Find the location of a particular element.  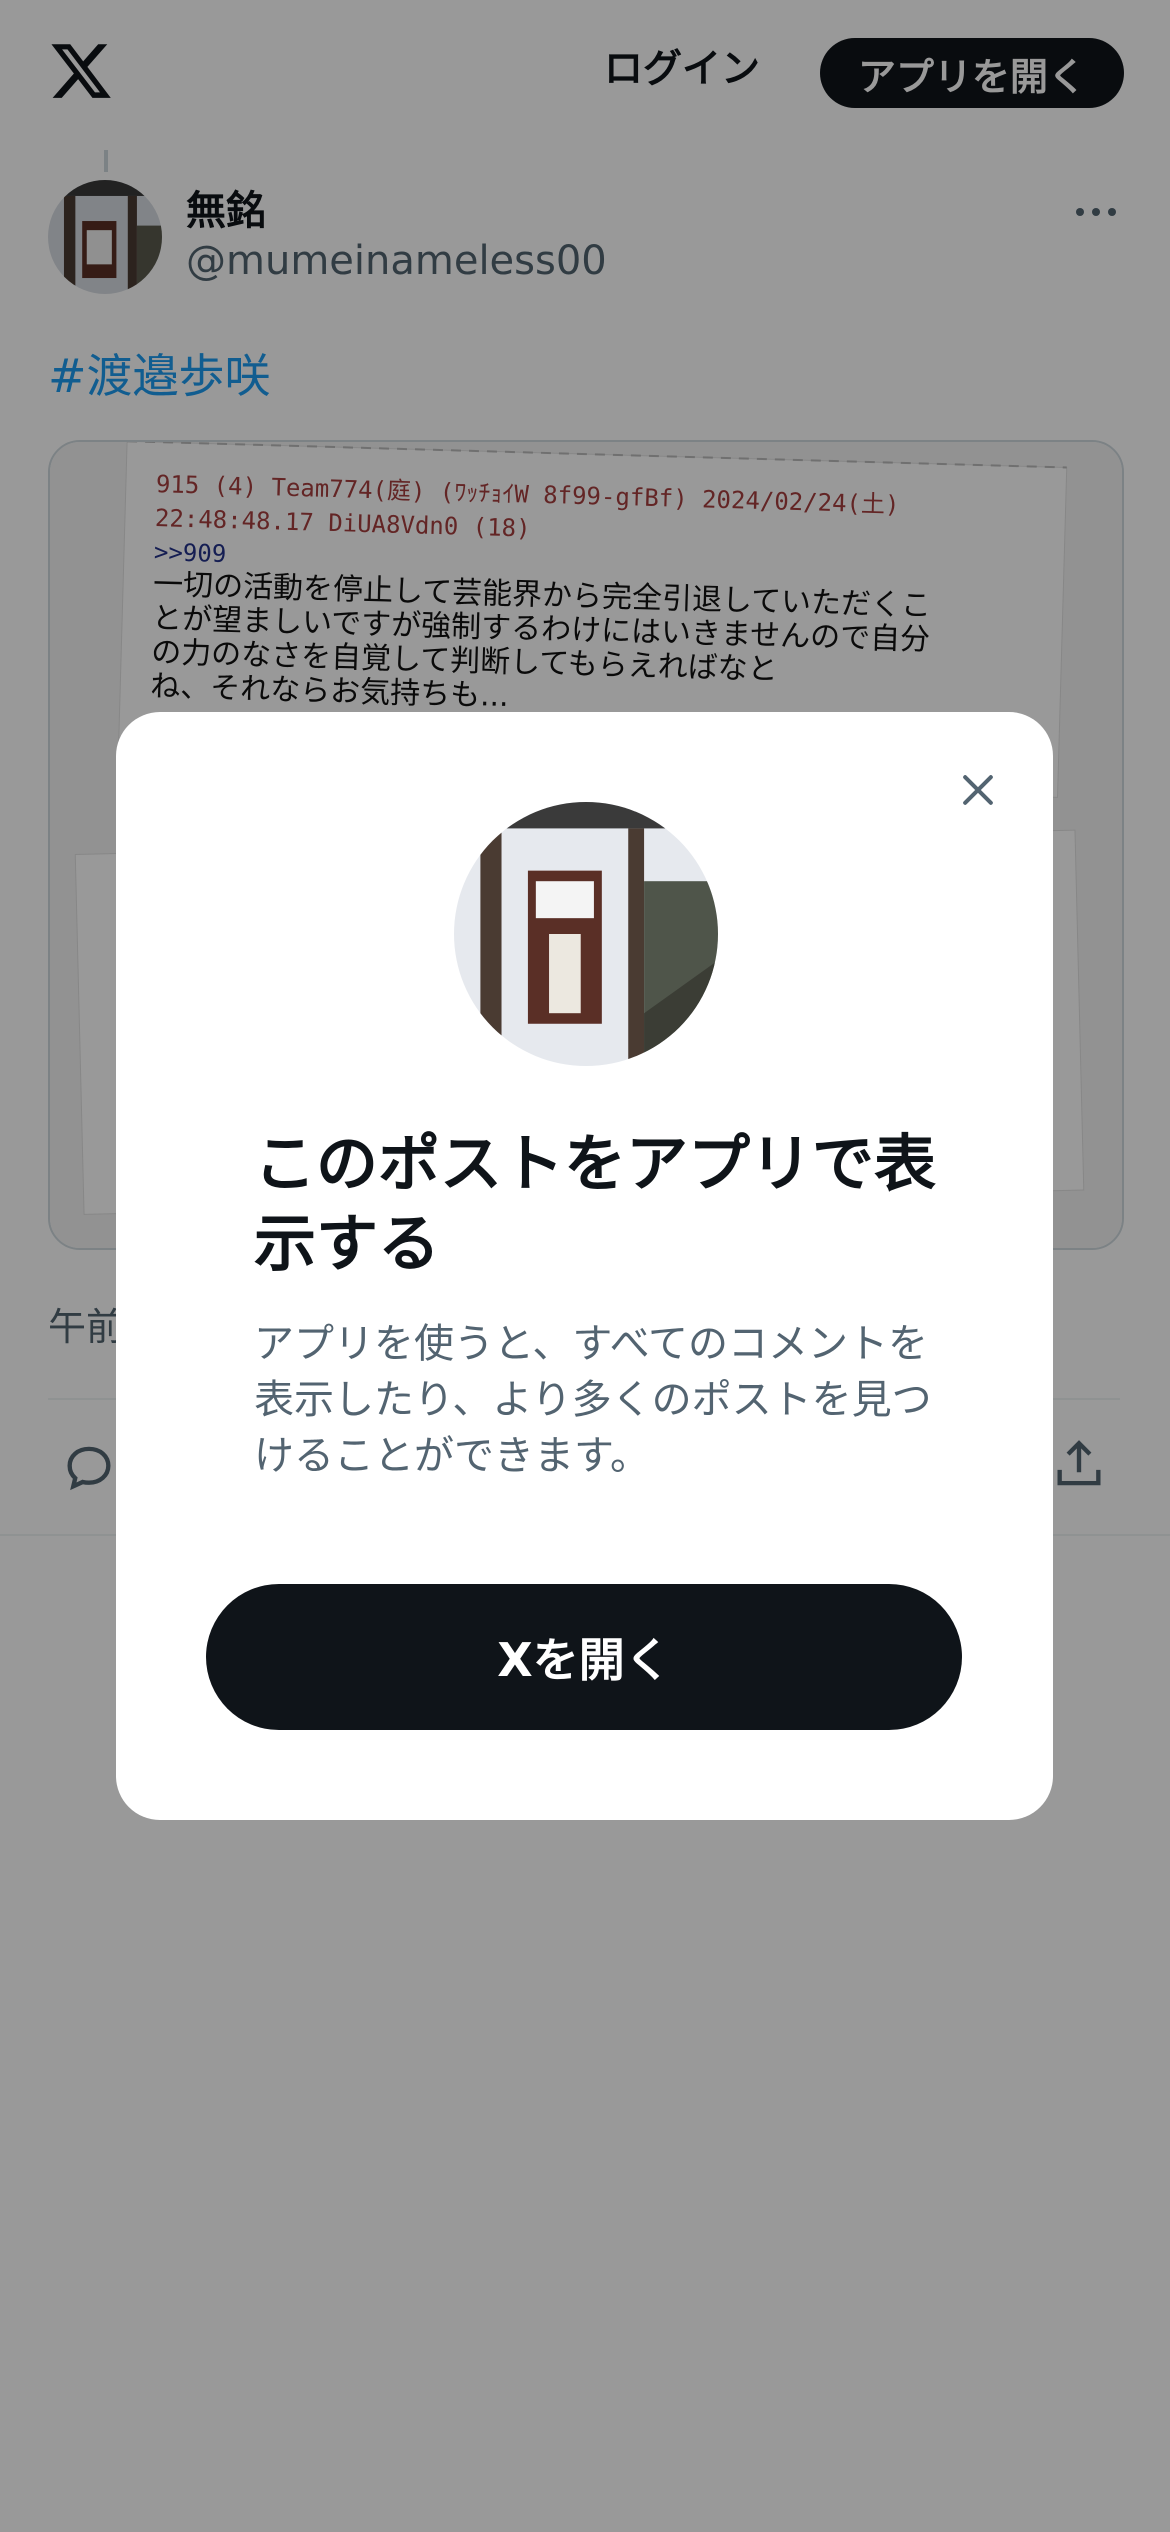

author-avatar-large is located at coordinates (586, 934).